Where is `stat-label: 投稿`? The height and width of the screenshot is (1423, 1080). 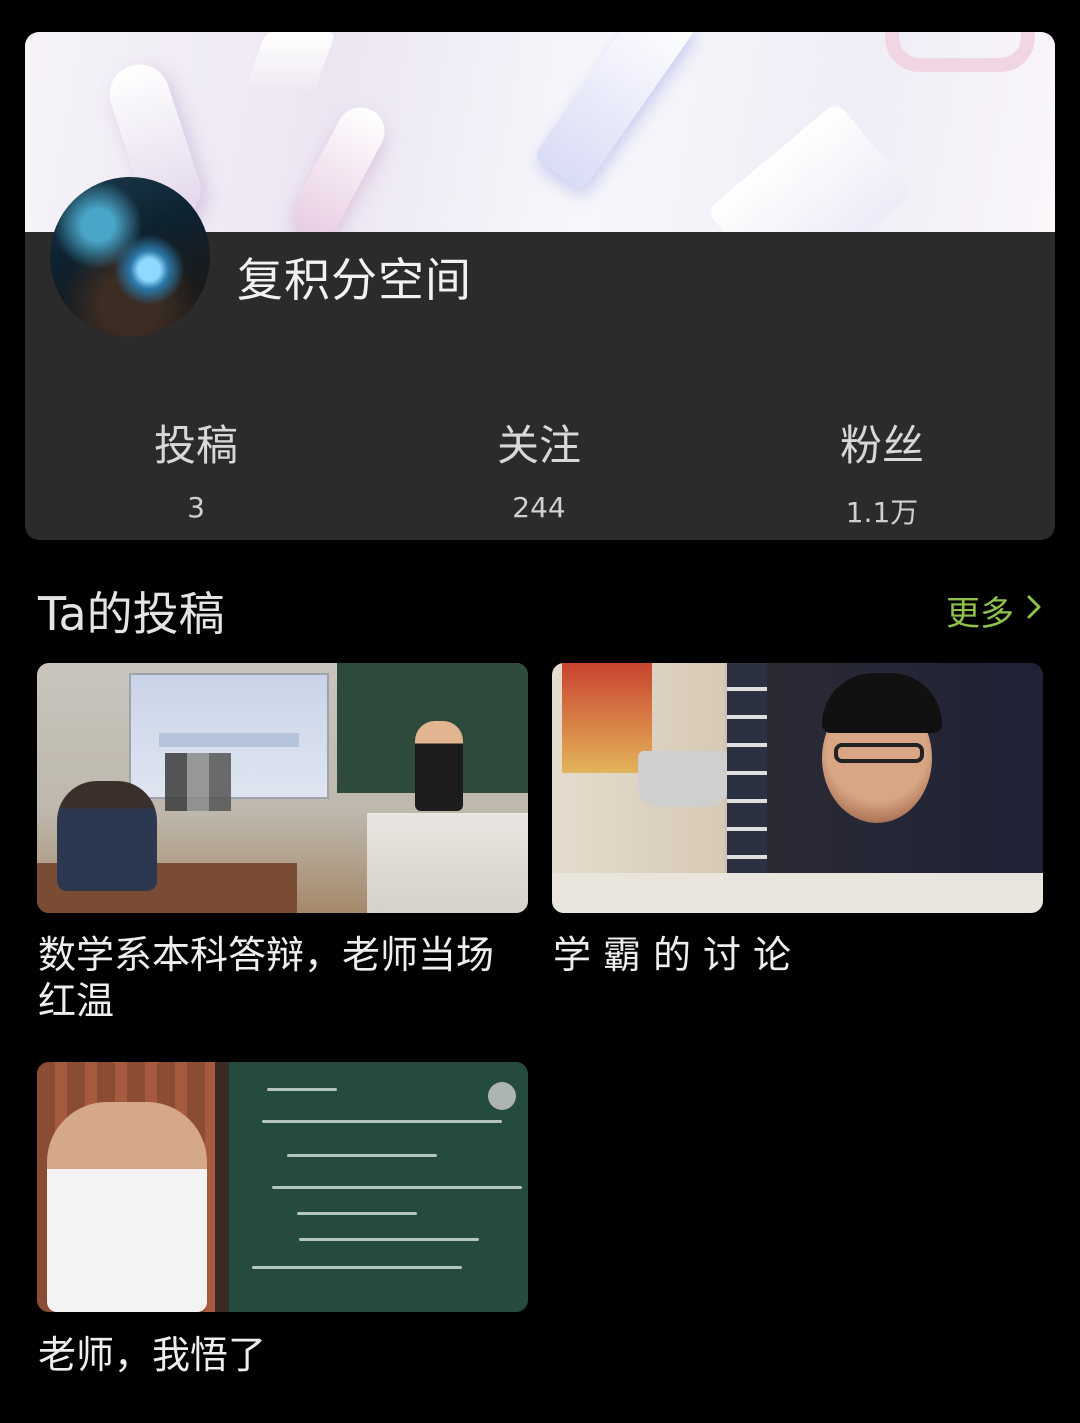
stat-label: 投稿 is located at coordinates (195, 445).